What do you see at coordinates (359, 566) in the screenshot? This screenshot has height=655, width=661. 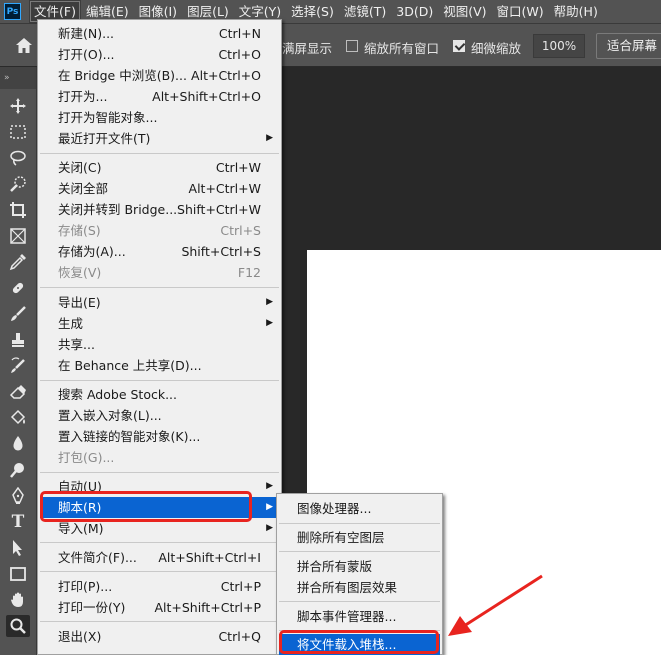 I see `submenu-item-flatten-all-masks: 拼合所有蒙版` at bounding box center [359, 566].